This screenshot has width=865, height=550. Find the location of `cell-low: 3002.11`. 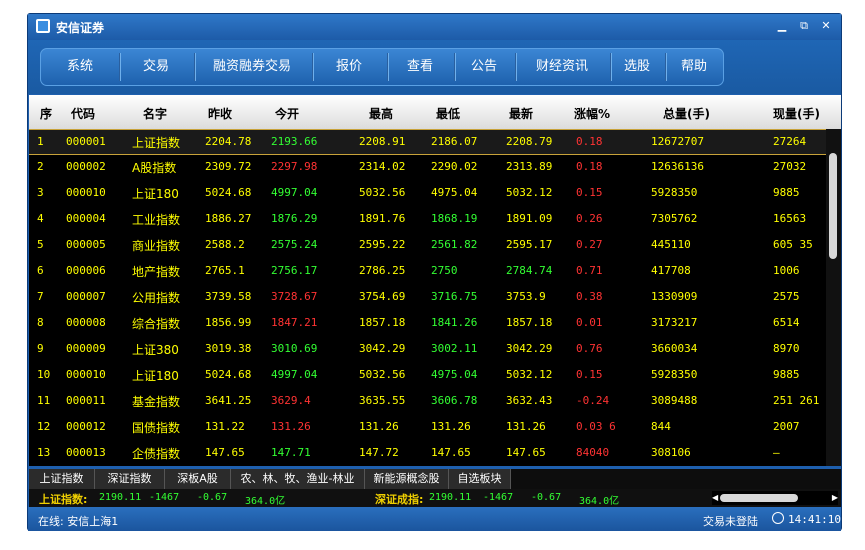

cell-low: 3002.11 is located at coordinates (454, 348).